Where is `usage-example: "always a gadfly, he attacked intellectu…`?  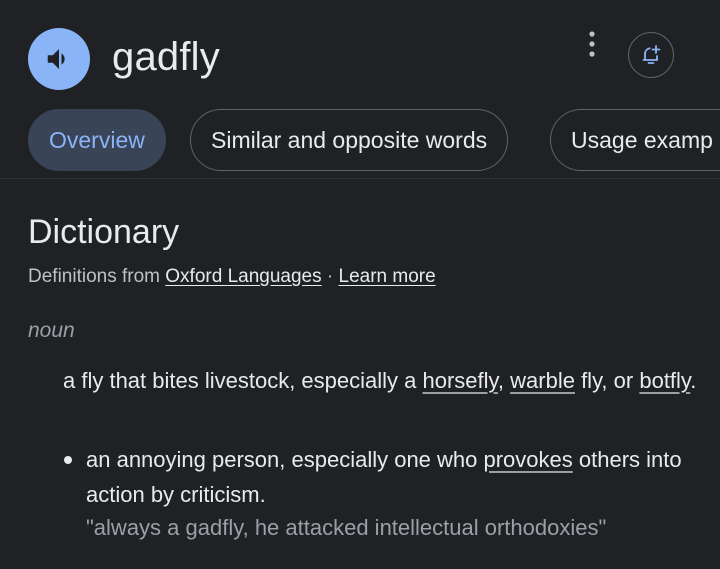 usage-example: "always a gadfly, he attacked intellectu… is located at coordinates (346, 527).